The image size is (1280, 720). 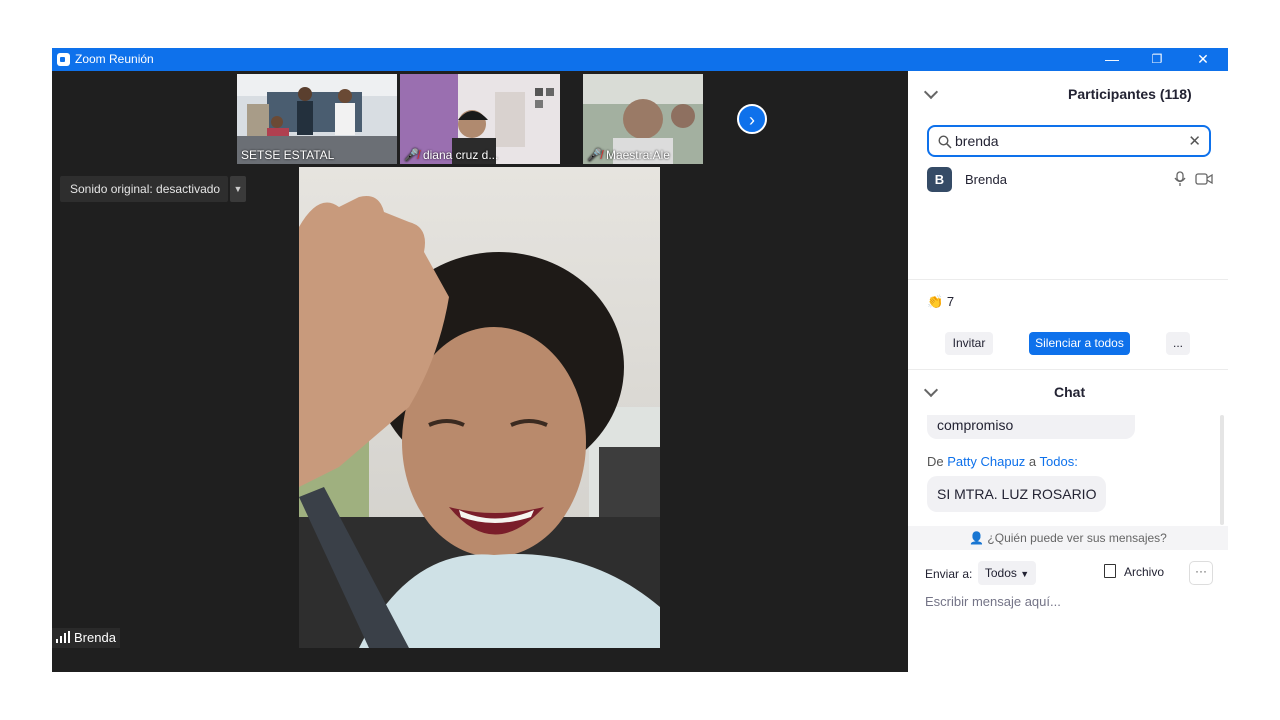 I want to click on participants-header: Participantes (118), so click(x=1130, y=94).